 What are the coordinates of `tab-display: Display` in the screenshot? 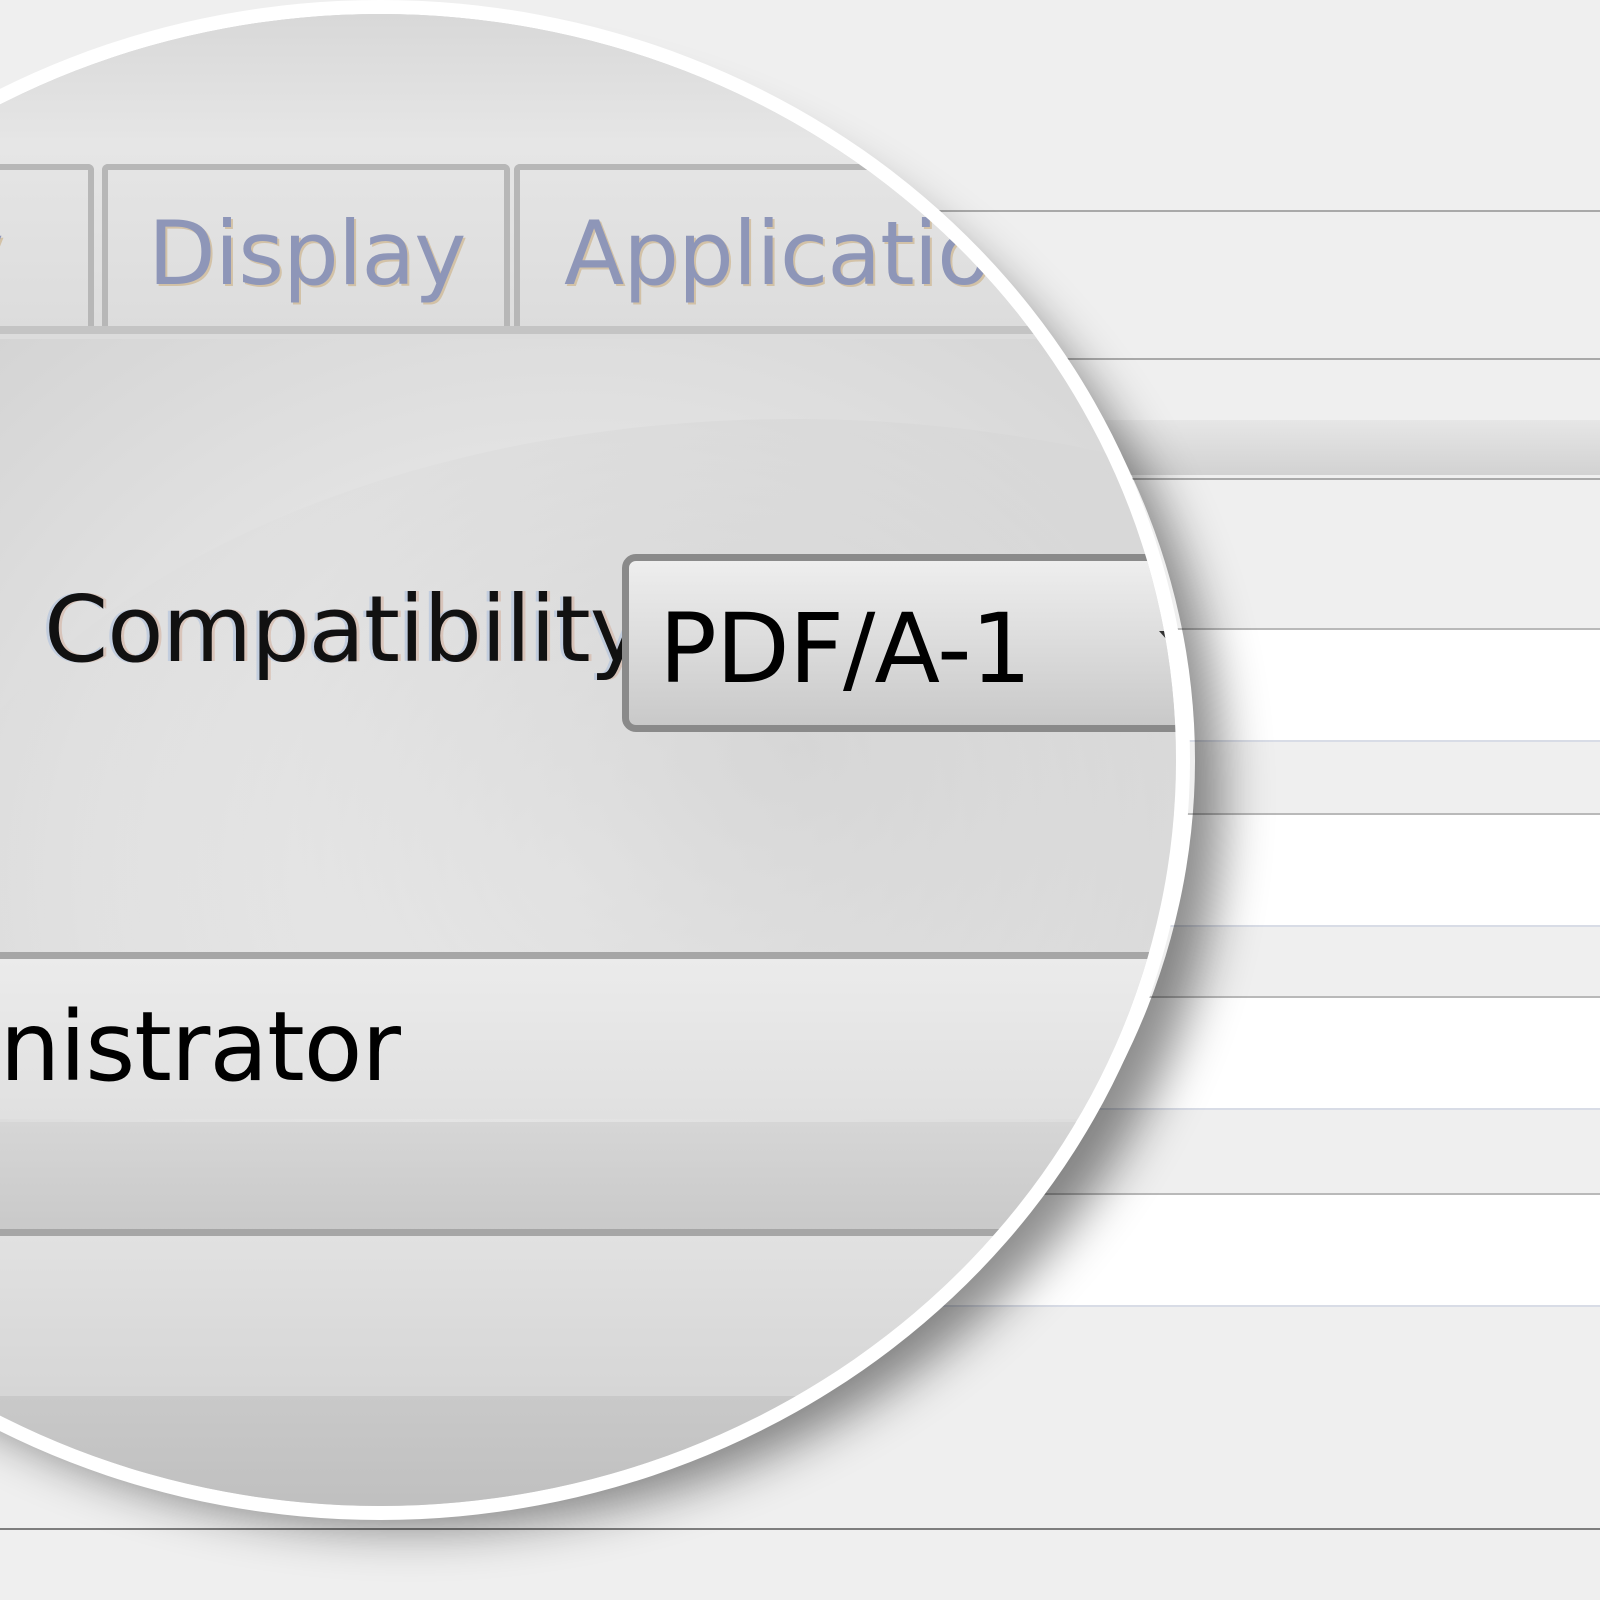 It's located at (306, 248).